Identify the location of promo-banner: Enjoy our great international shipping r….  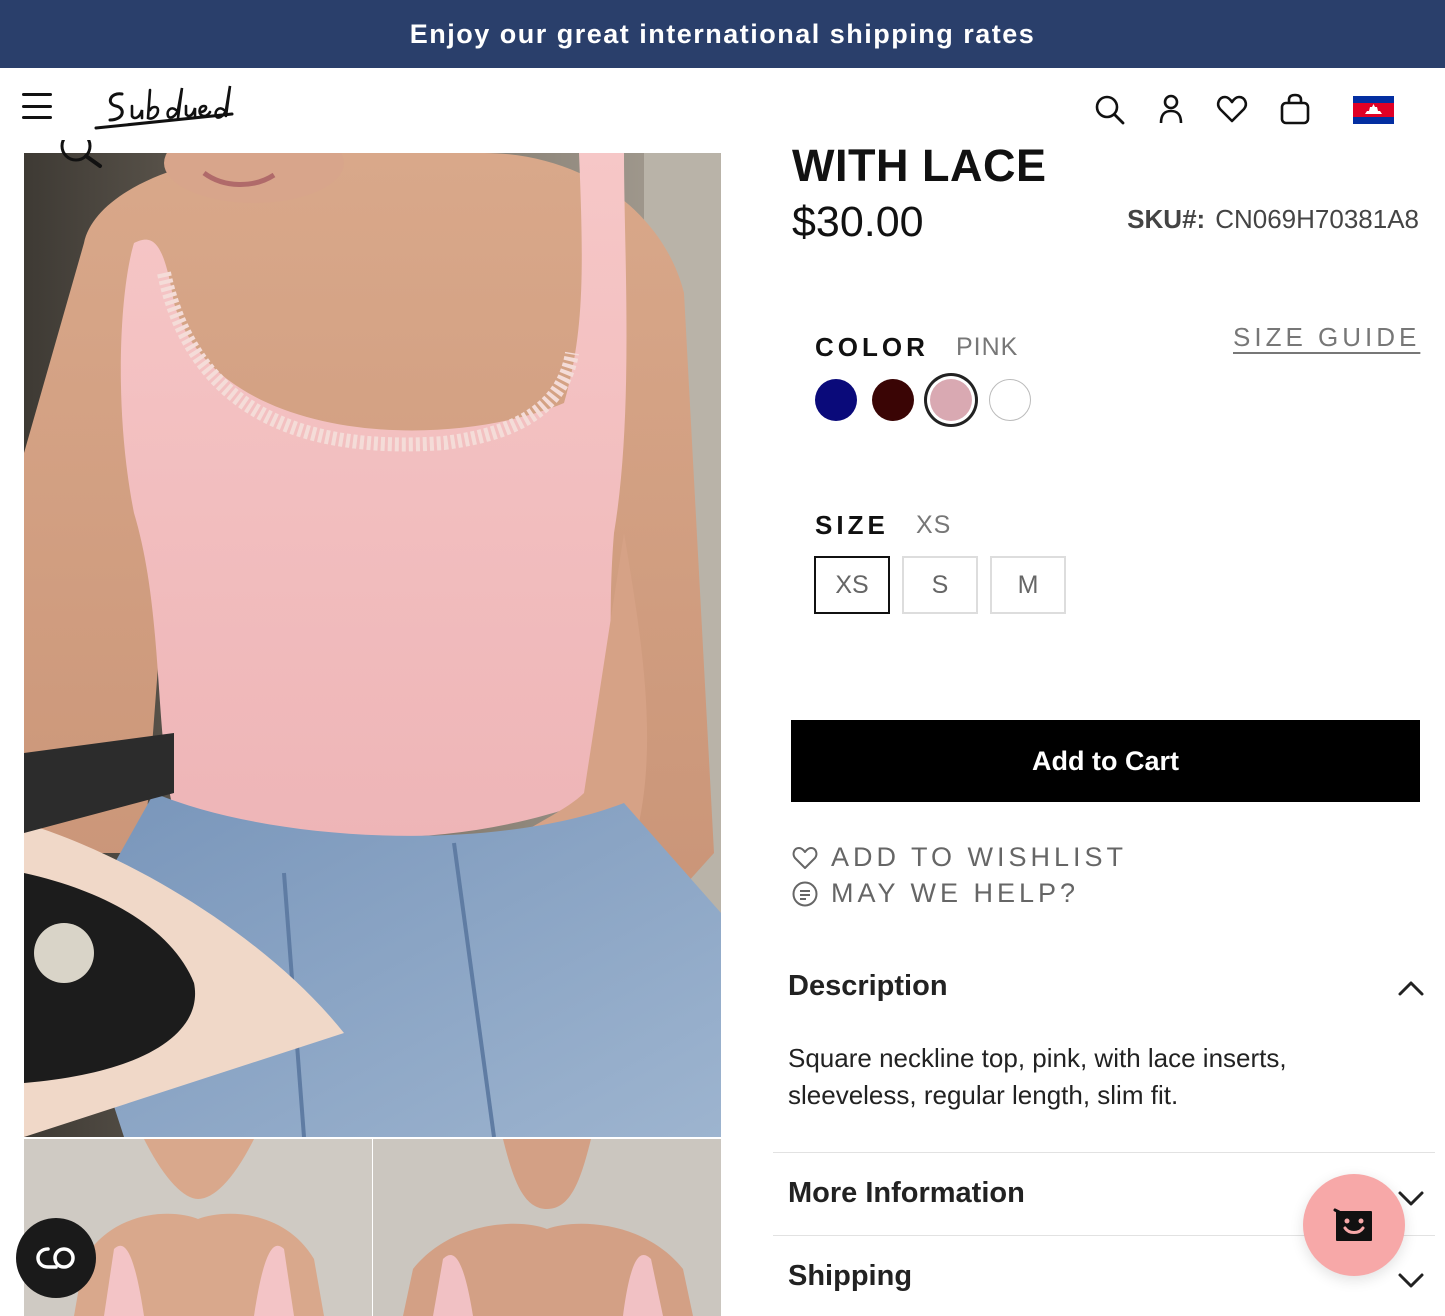
(722, 34).